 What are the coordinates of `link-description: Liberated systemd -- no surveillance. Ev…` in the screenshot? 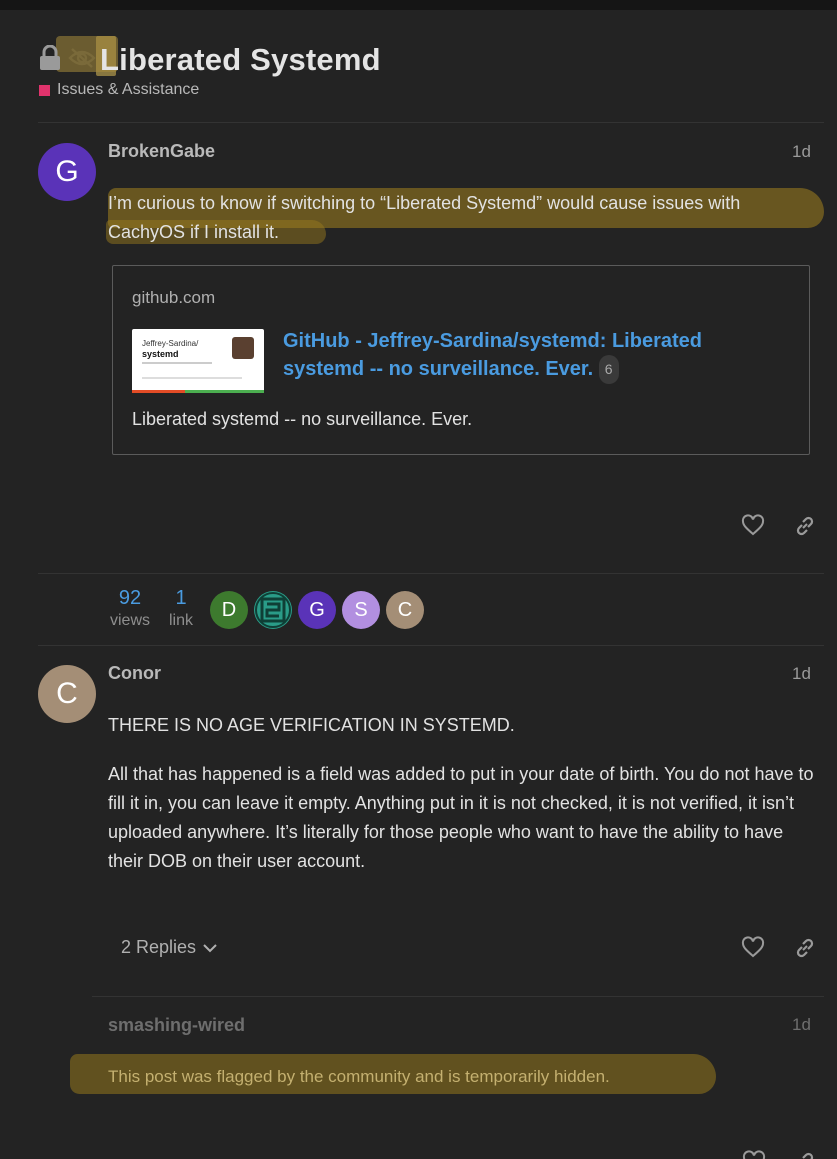 It's located at (302, 419).